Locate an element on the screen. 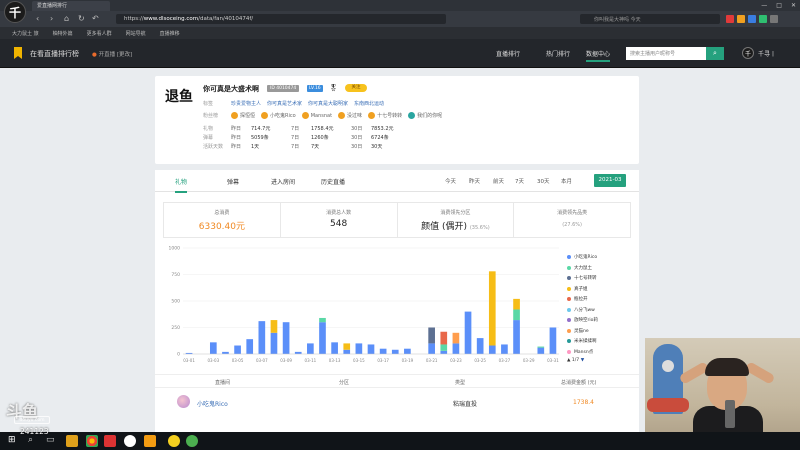  browser-tab: 爱直播网排行 is located at coordinates (71, 6).